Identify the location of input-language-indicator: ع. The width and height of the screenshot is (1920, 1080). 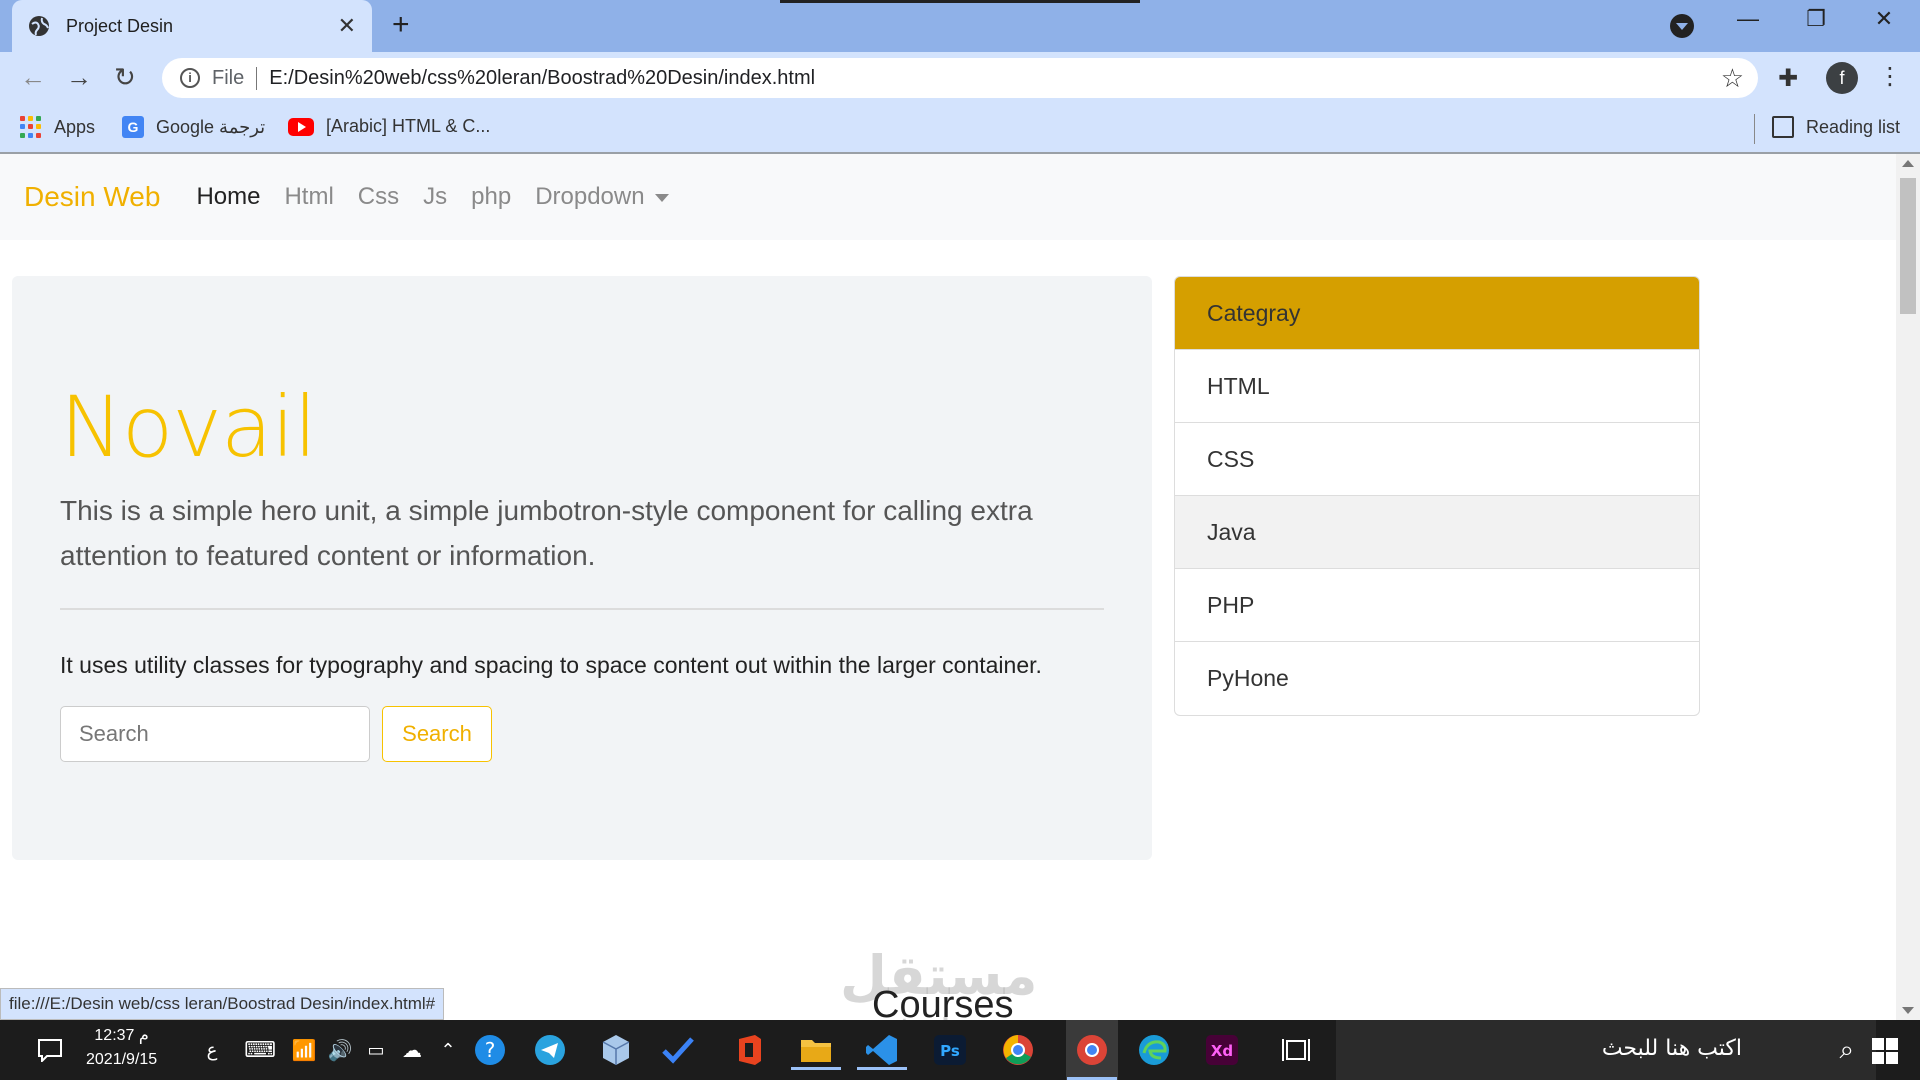
(212, 1050).